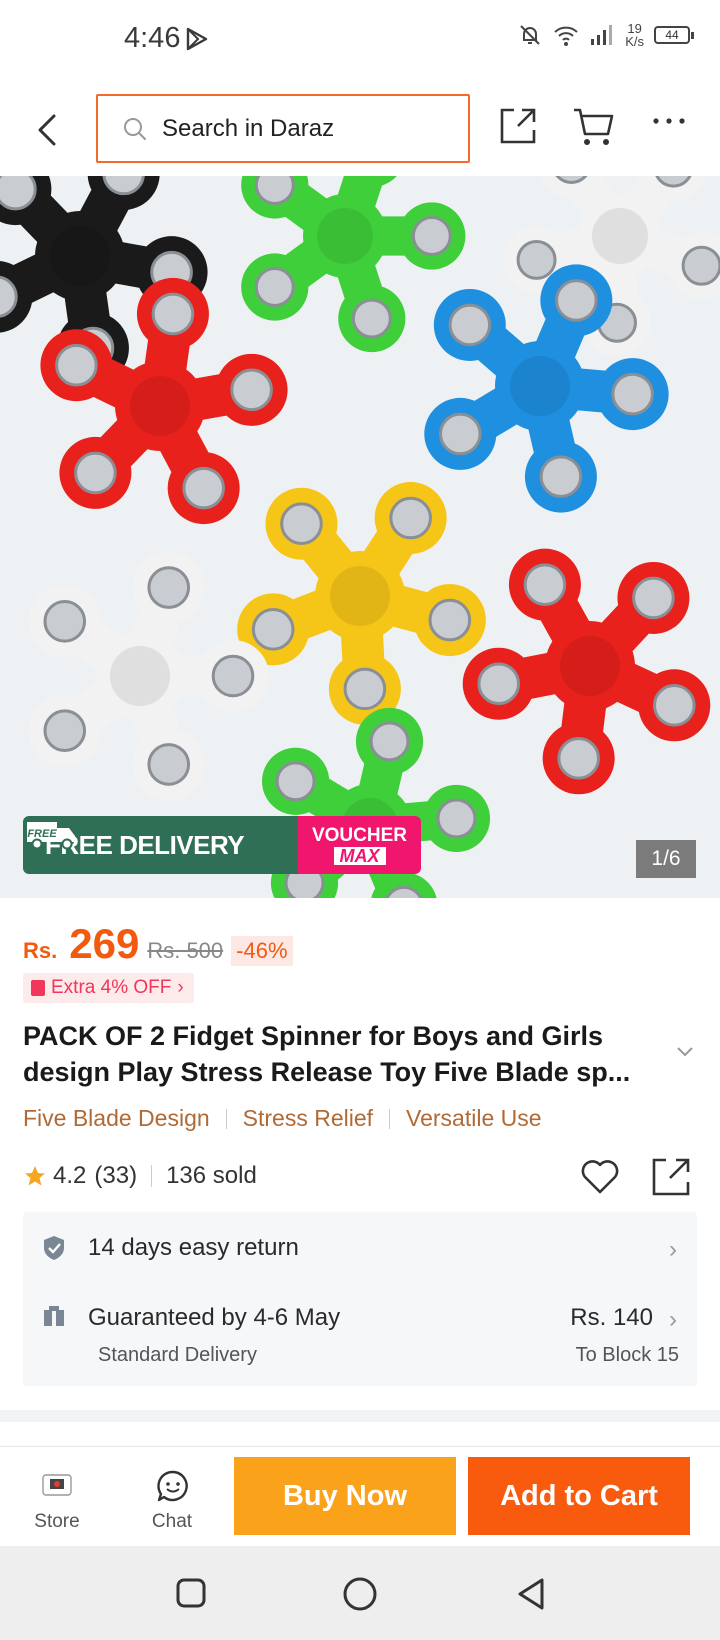 Image resolution: width=720 pixels, height=1640 pixels. I want to click on tag-item: Five Blade Design, so click(116, 1118).